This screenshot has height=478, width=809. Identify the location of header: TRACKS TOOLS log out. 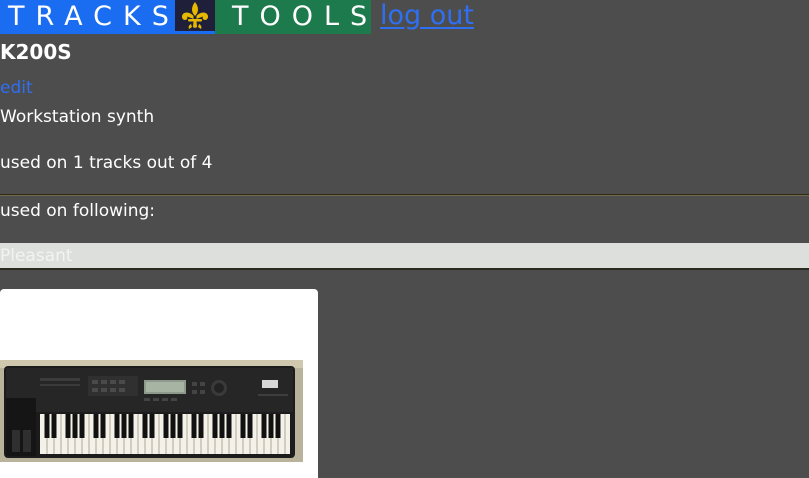
(237, 17).